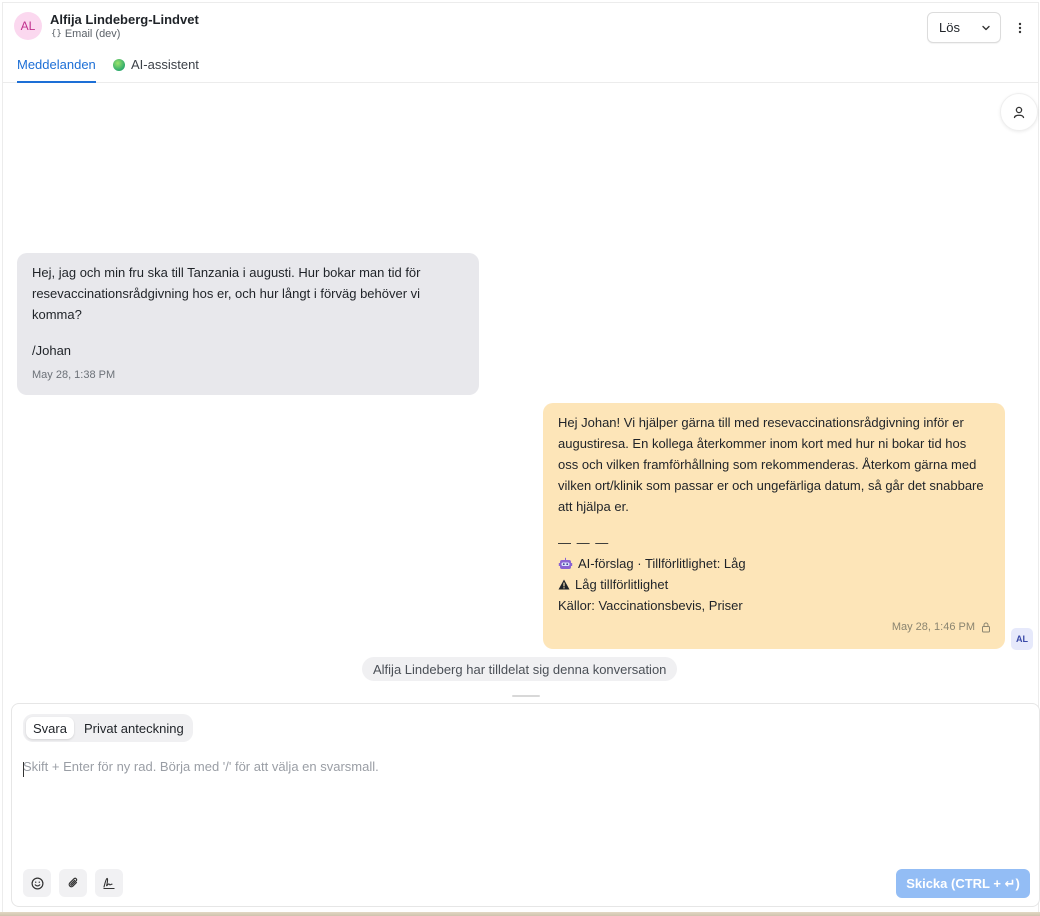 This screenshot has height=916, width=1040. What do you see at coordinates (520, 914) in the screenshot?
I see `window-bottom-edge` at bounding box center [520, 914].